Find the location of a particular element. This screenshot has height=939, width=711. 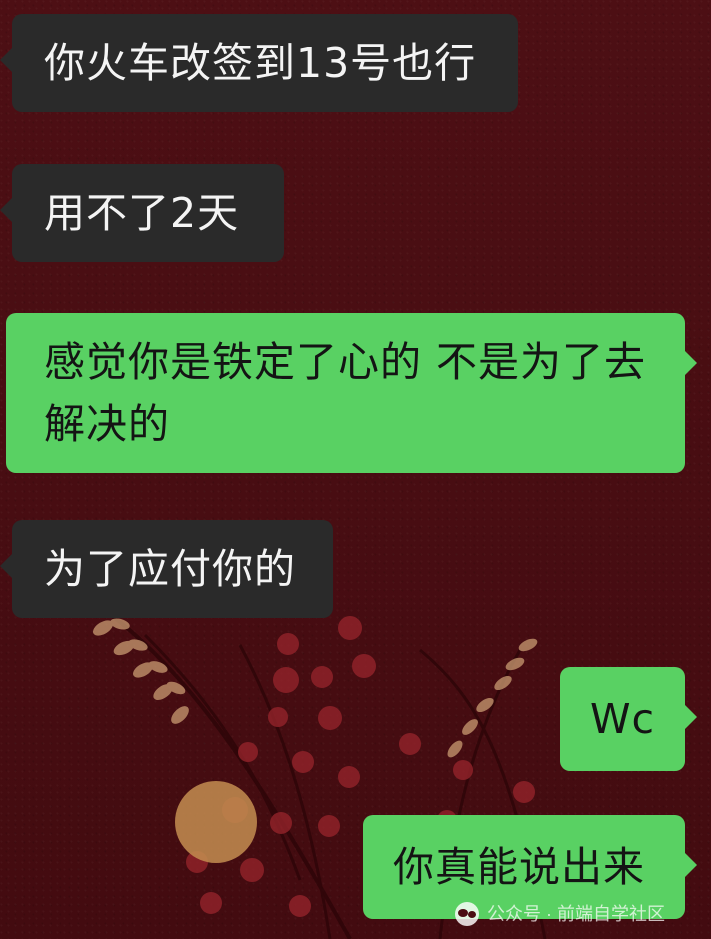

watermark: 公众号 · 前端自学社区 is located at coordinates (580, 914).